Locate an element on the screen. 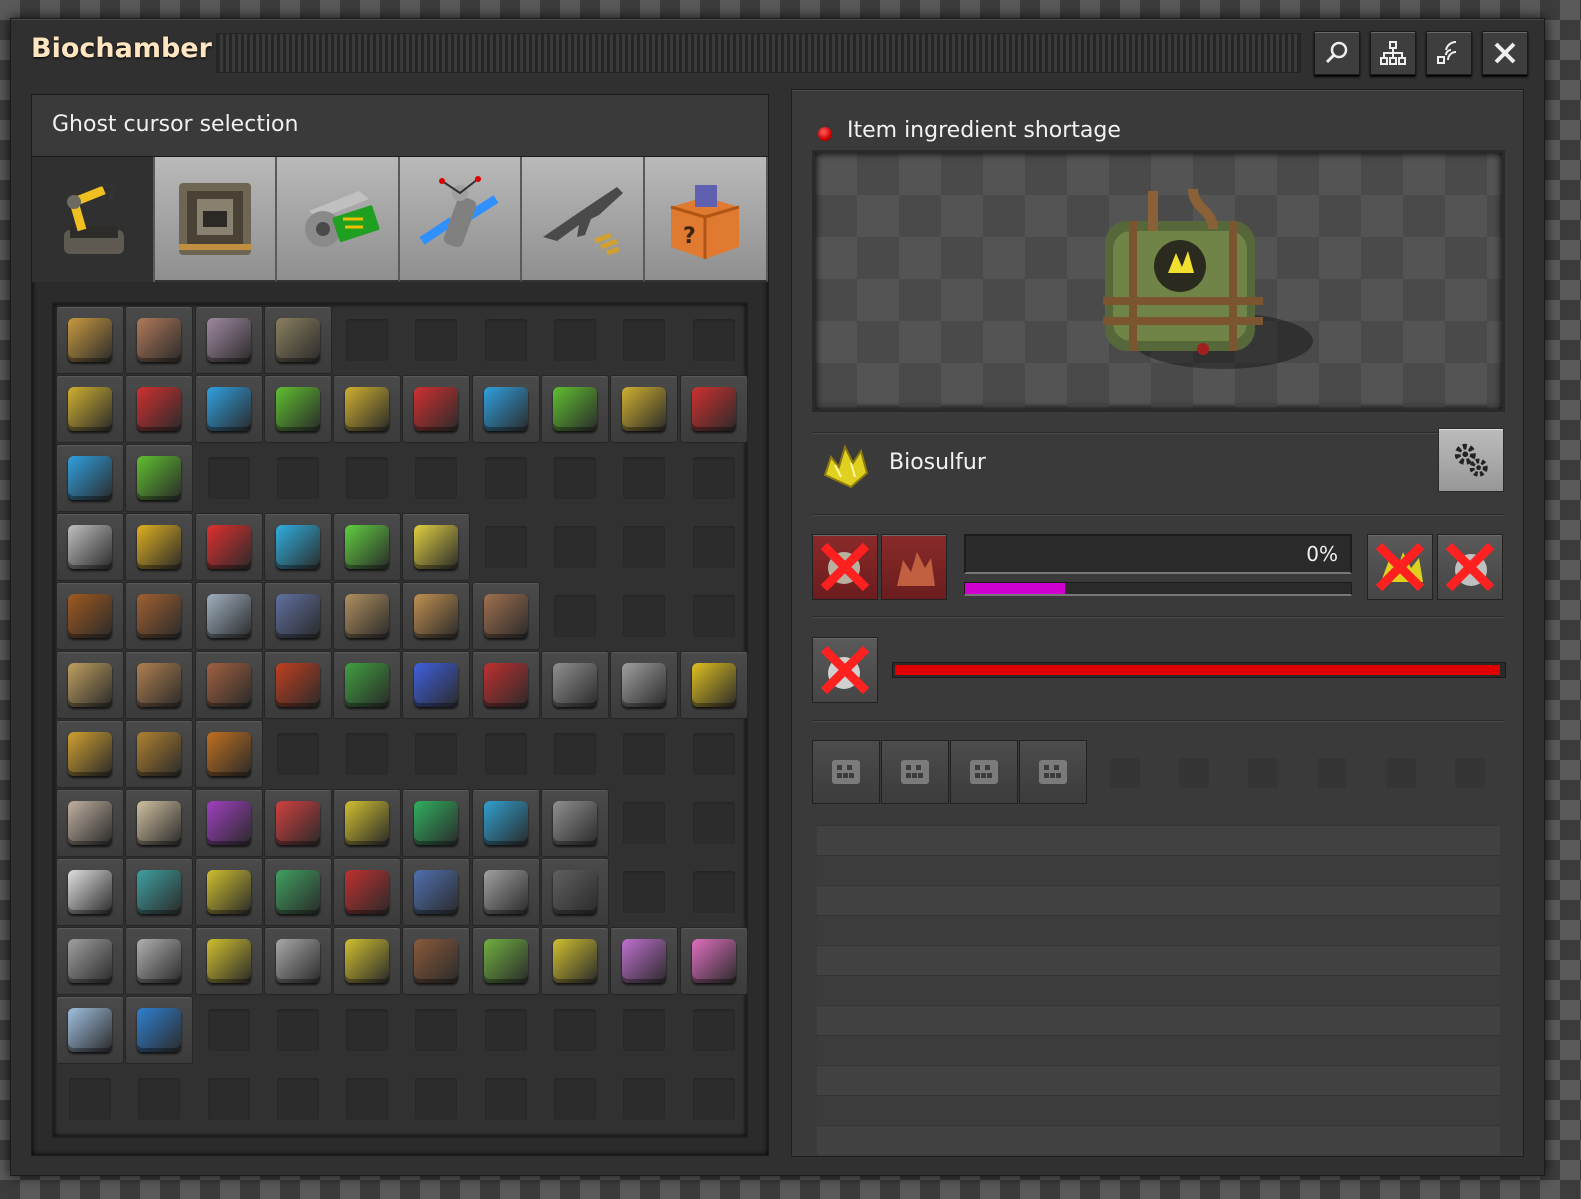 Image resolution: width=1581 pixels, height=1199 pixels. tab-combat is located at coordinates (583, 219).